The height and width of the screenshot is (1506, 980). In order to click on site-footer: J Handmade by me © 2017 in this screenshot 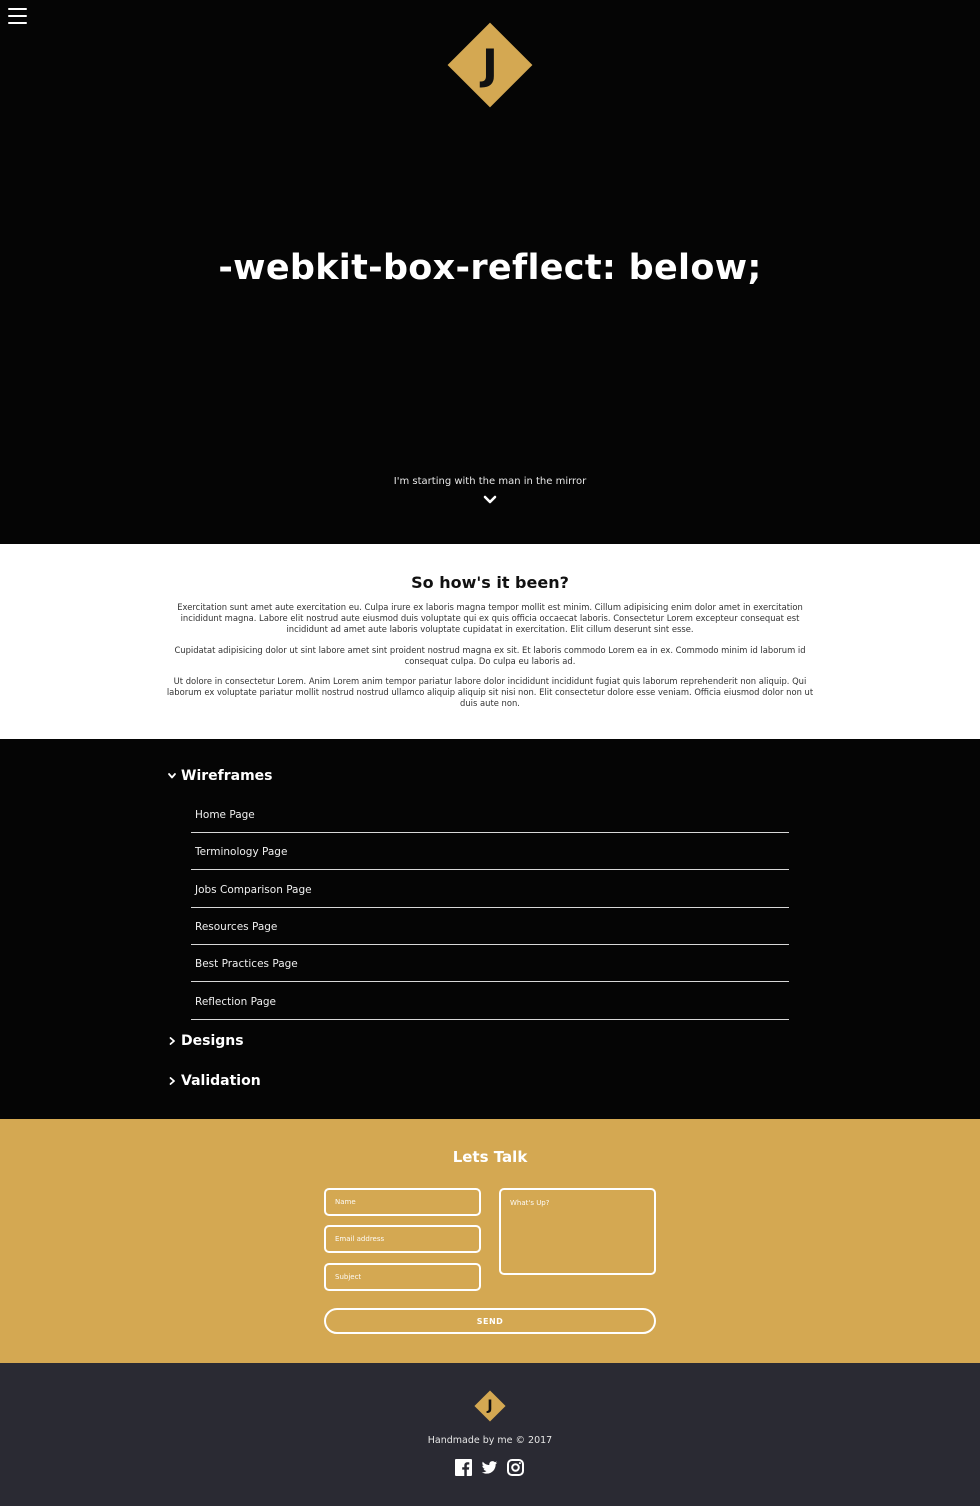, I will do `click(490, 1434)`.